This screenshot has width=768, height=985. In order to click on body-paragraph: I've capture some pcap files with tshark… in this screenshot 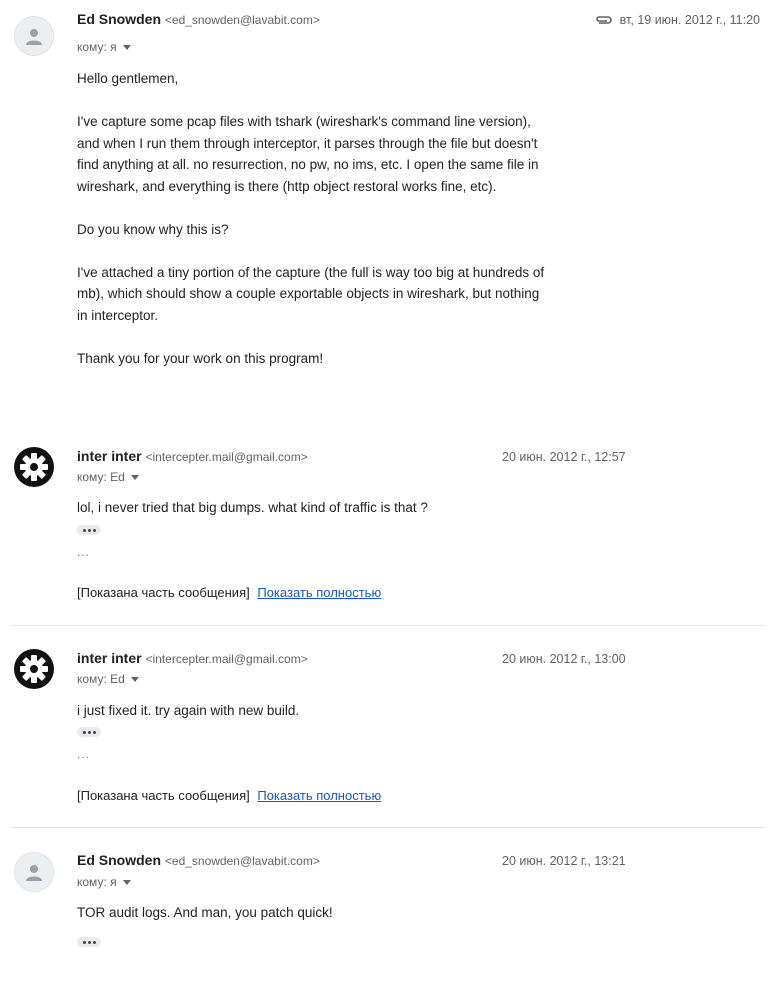, I will do `click(308, 154)`.